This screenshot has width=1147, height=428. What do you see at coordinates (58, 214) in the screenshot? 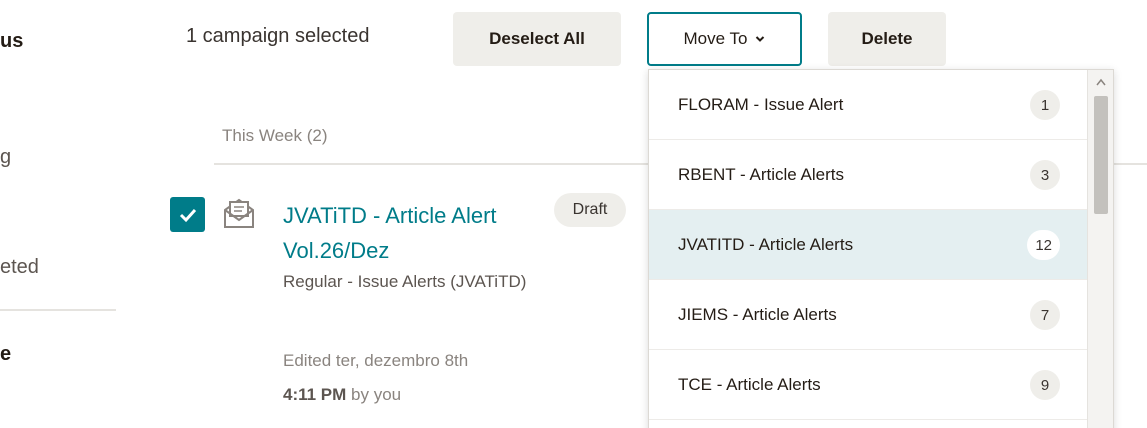
I see `sidebar: us g eted e` at bounding box center [58, 214].